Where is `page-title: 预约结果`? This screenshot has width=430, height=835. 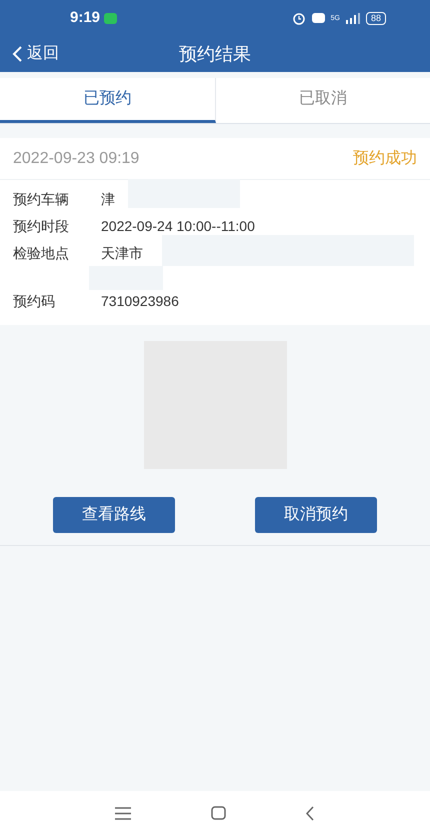 page-title: 预约结果 is located at coordinates (215, 54).